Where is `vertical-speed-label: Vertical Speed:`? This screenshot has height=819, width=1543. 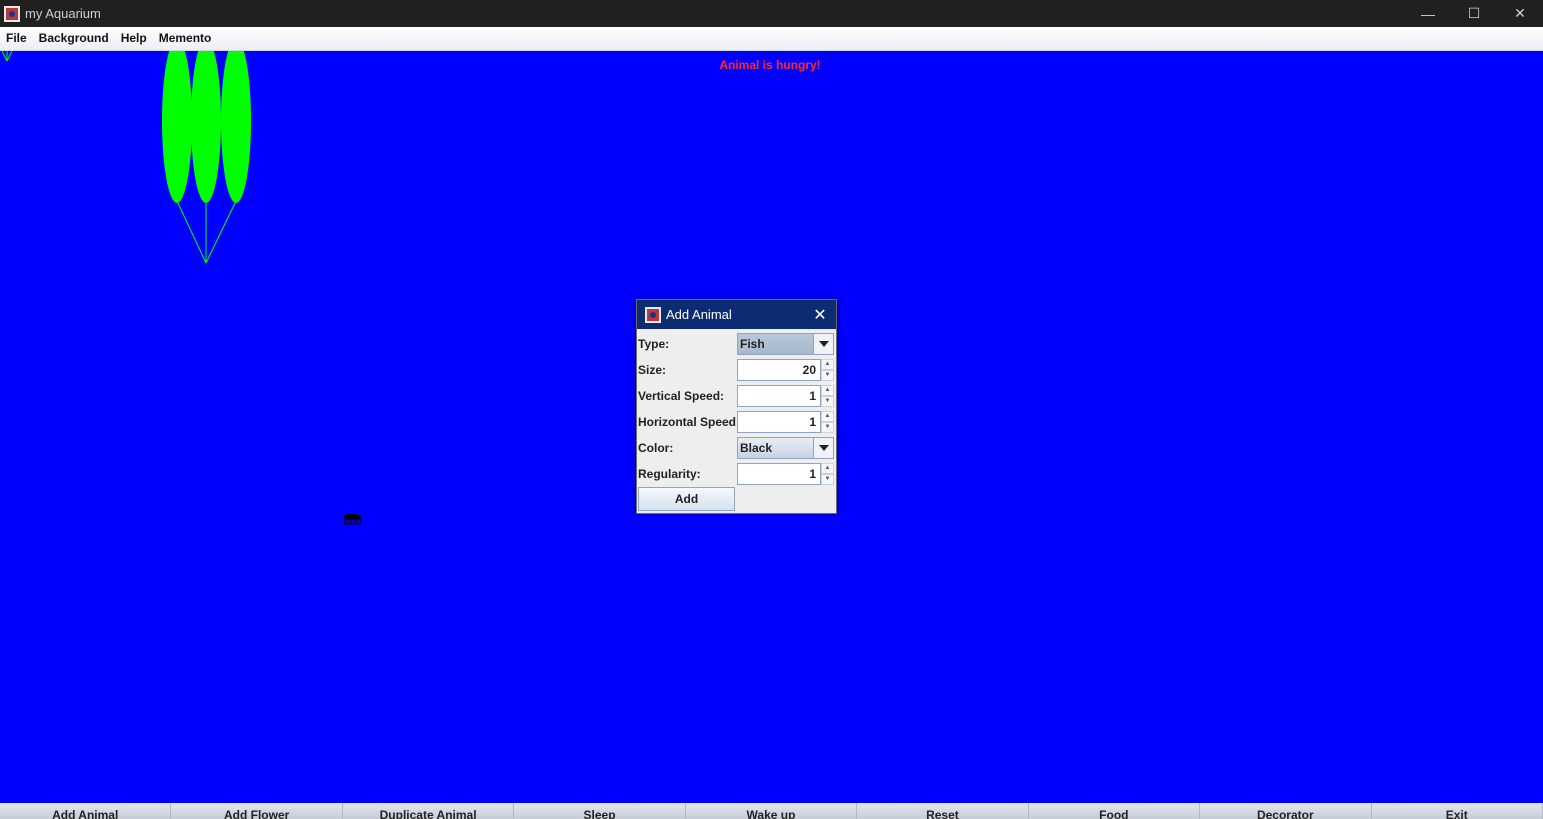
vertical-speed-label: Vertical Speed: is located at coordinates (681, 396).